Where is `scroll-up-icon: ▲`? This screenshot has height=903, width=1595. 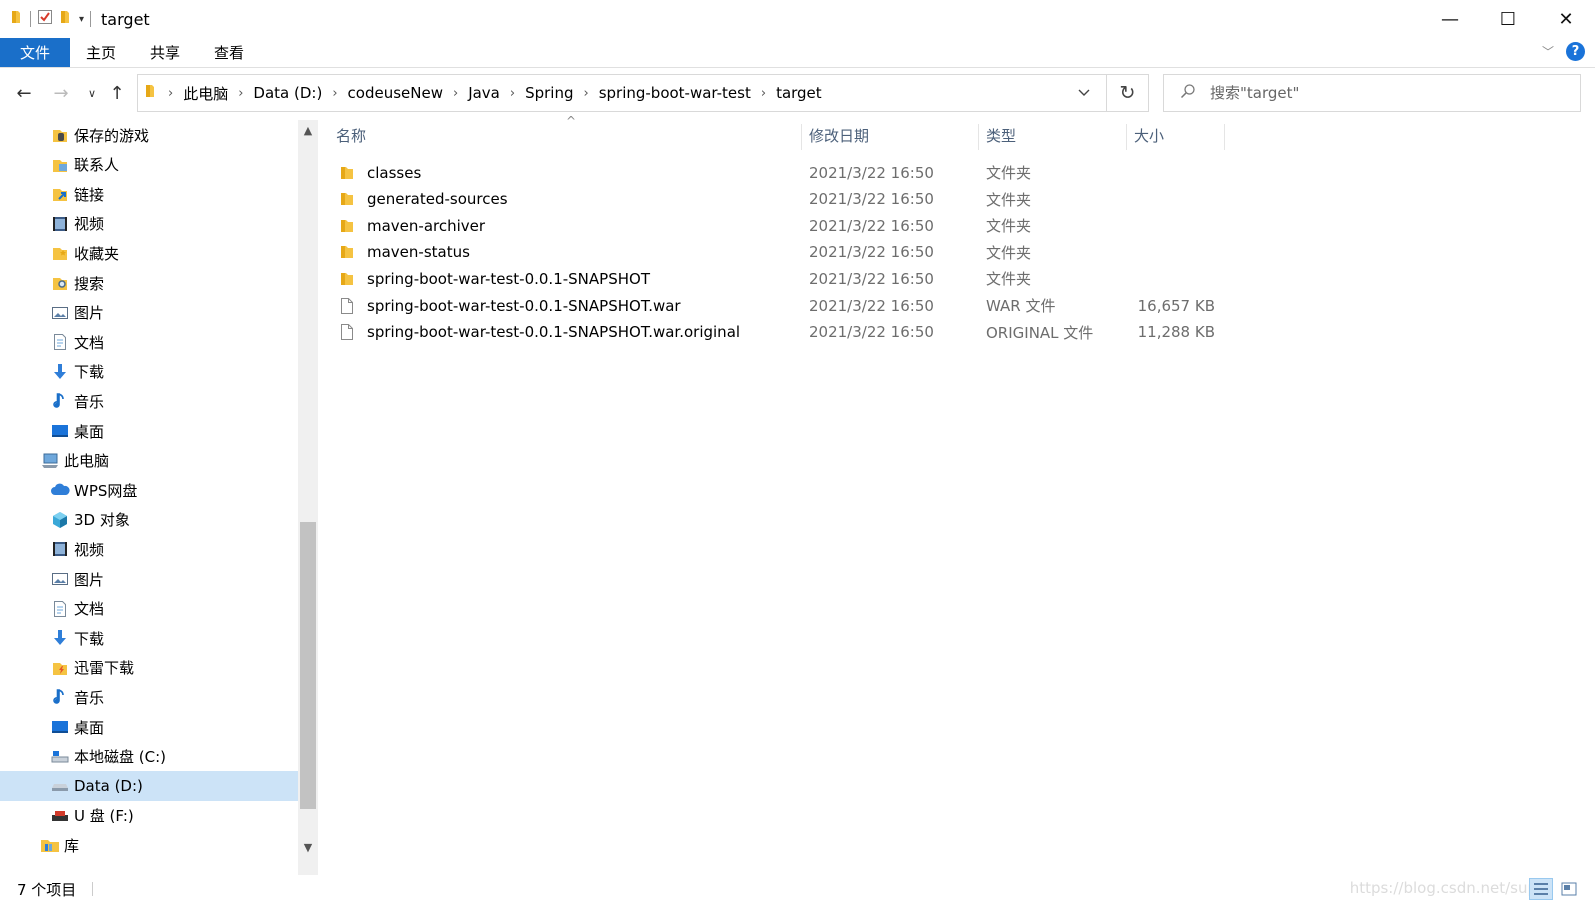 scroll-up-icon: ▲ is located at coordinates (308, 130).